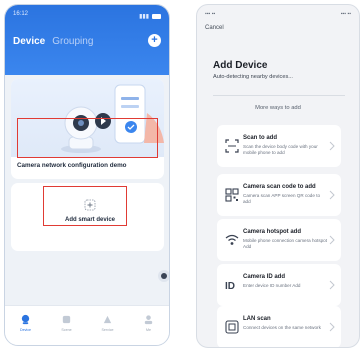 The width and height of the screenshot is (363, 352). Describe the element at coordinates (66, 330) in the screenshot. I see `bottom-tab-label: Scene` at that location.